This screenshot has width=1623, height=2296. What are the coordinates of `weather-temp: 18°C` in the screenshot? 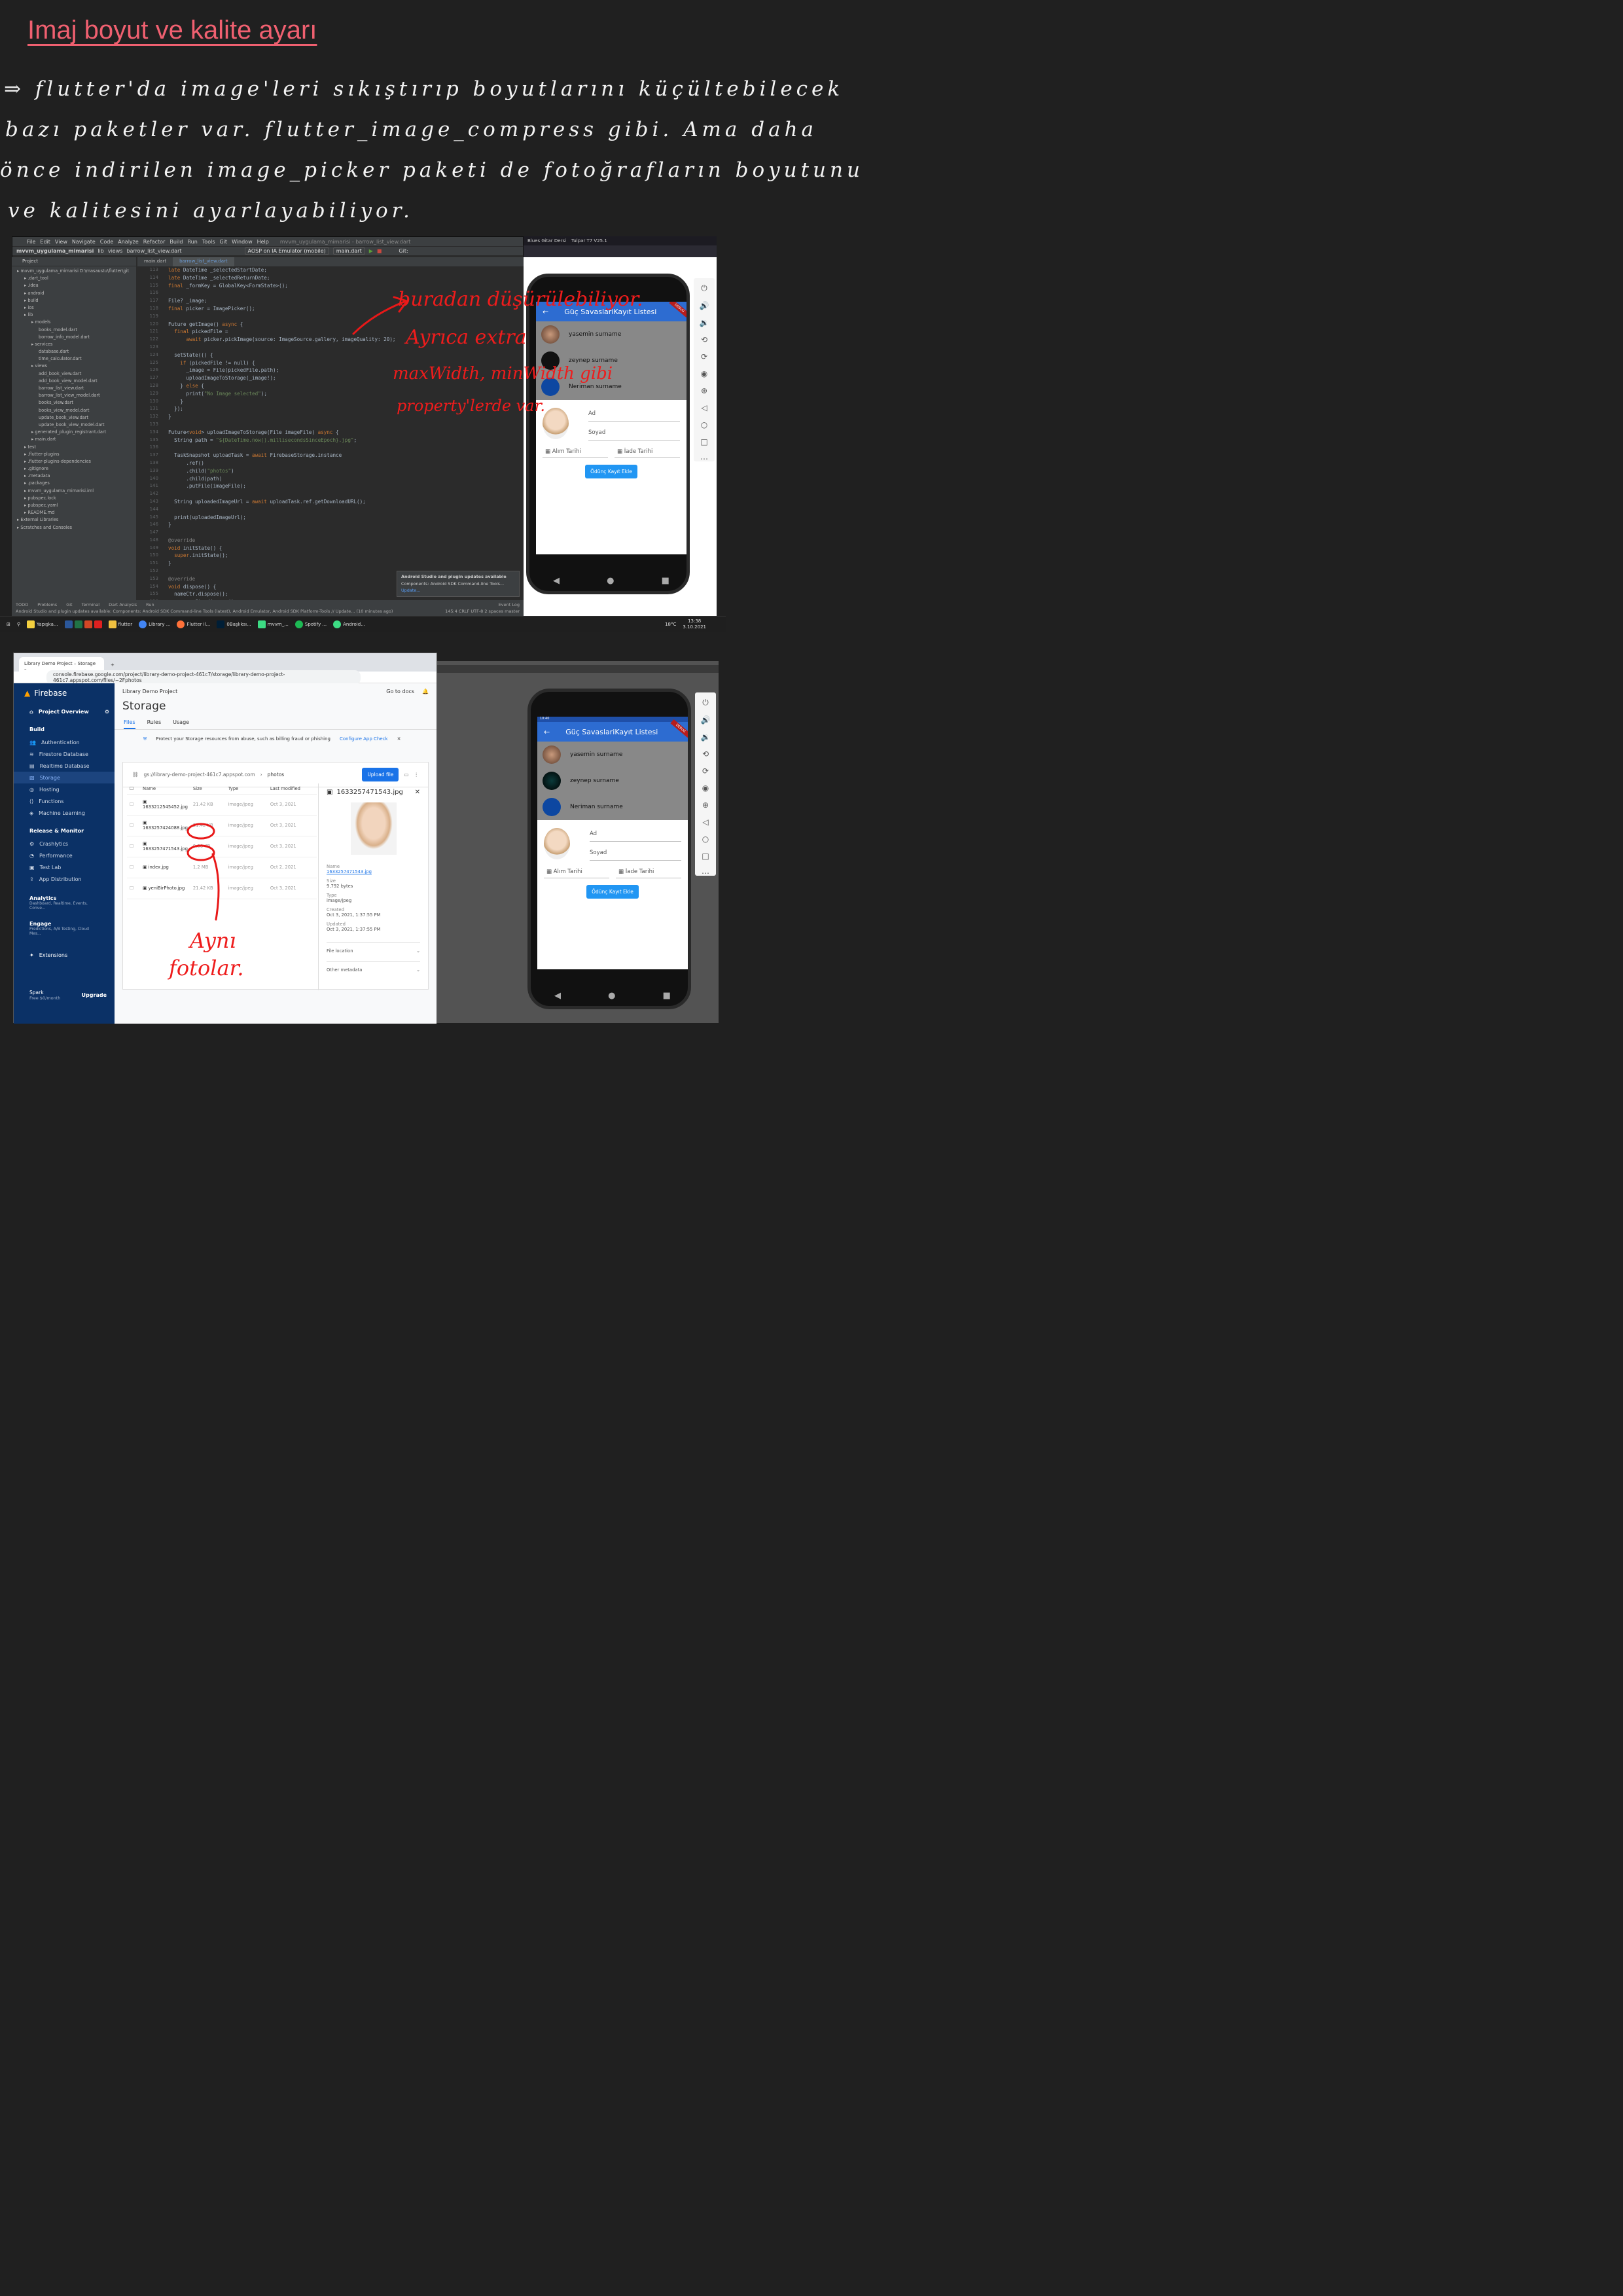 It's located at (671, 624).